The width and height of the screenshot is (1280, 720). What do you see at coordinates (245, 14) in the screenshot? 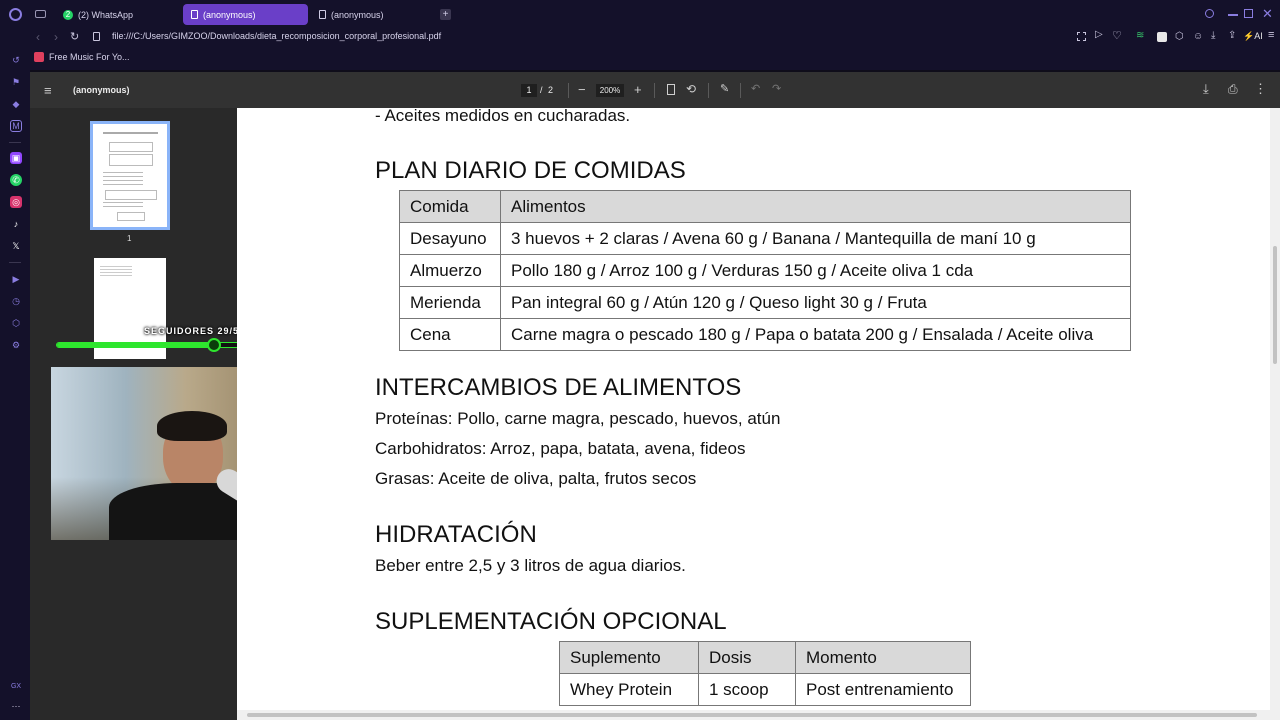
I see `tab-anonymous-active: (anonymous)` at bounding box center [245, 14].